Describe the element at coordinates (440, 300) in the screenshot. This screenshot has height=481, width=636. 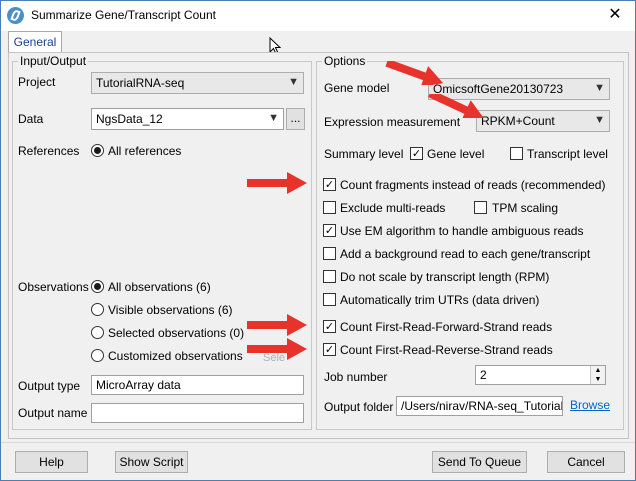
I see `trim-utrs-label: Automatically trim UTRs (data driven)` at that location.